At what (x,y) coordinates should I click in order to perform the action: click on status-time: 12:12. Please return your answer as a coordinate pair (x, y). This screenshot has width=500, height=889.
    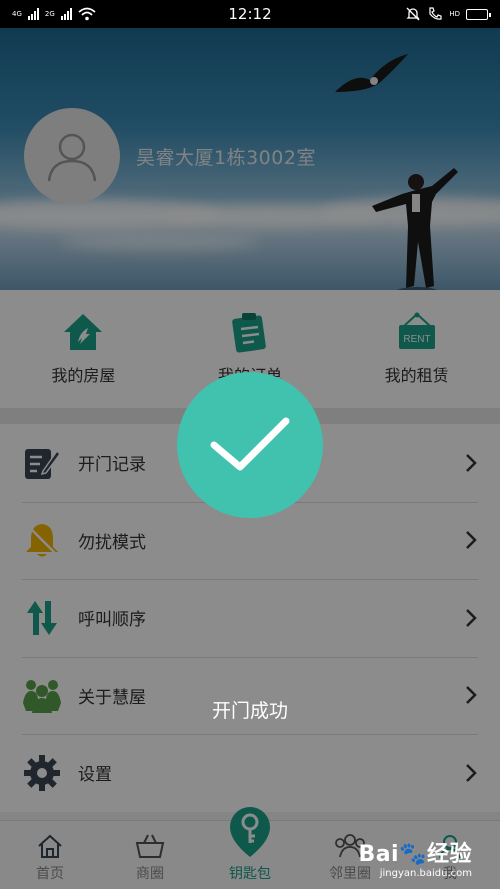
    Looking at the image, I should click on (250, 14).